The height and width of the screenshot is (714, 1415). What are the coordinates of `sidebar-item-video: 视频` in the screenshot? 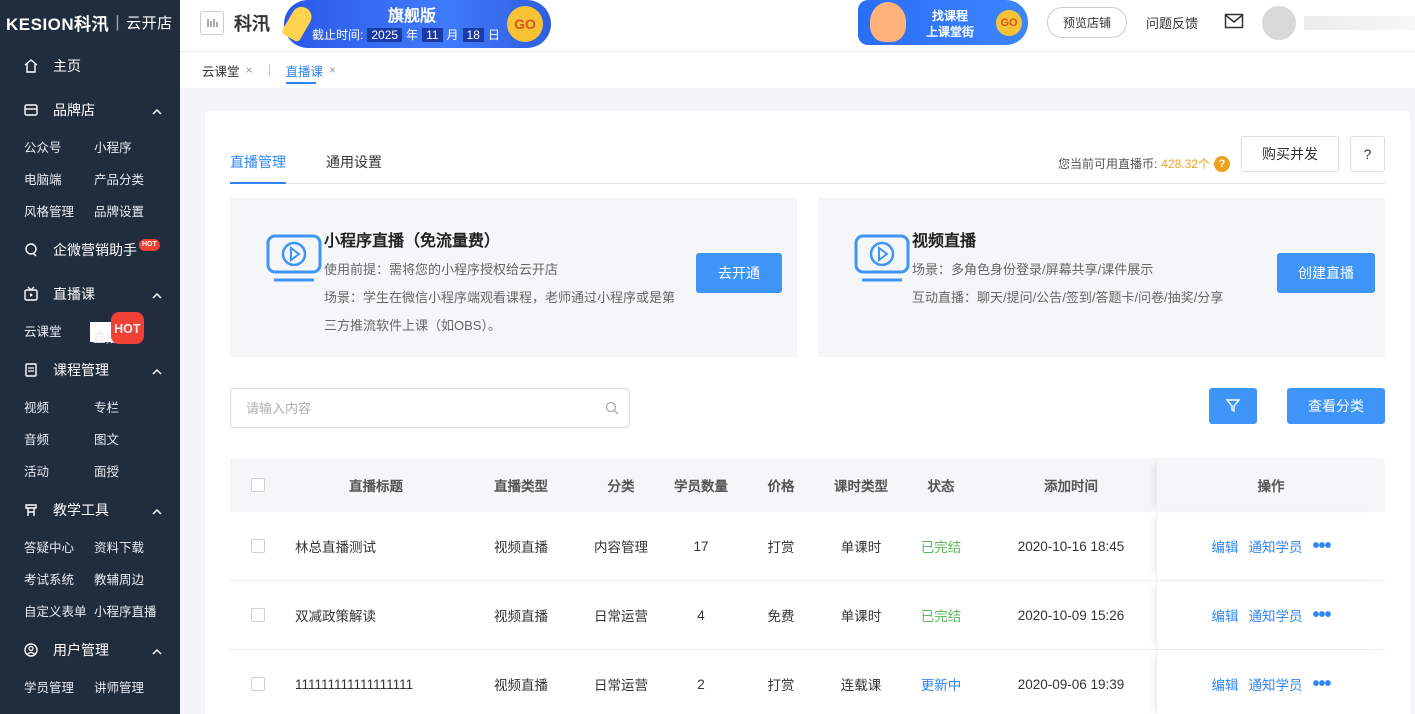 It's located at (59, 408).